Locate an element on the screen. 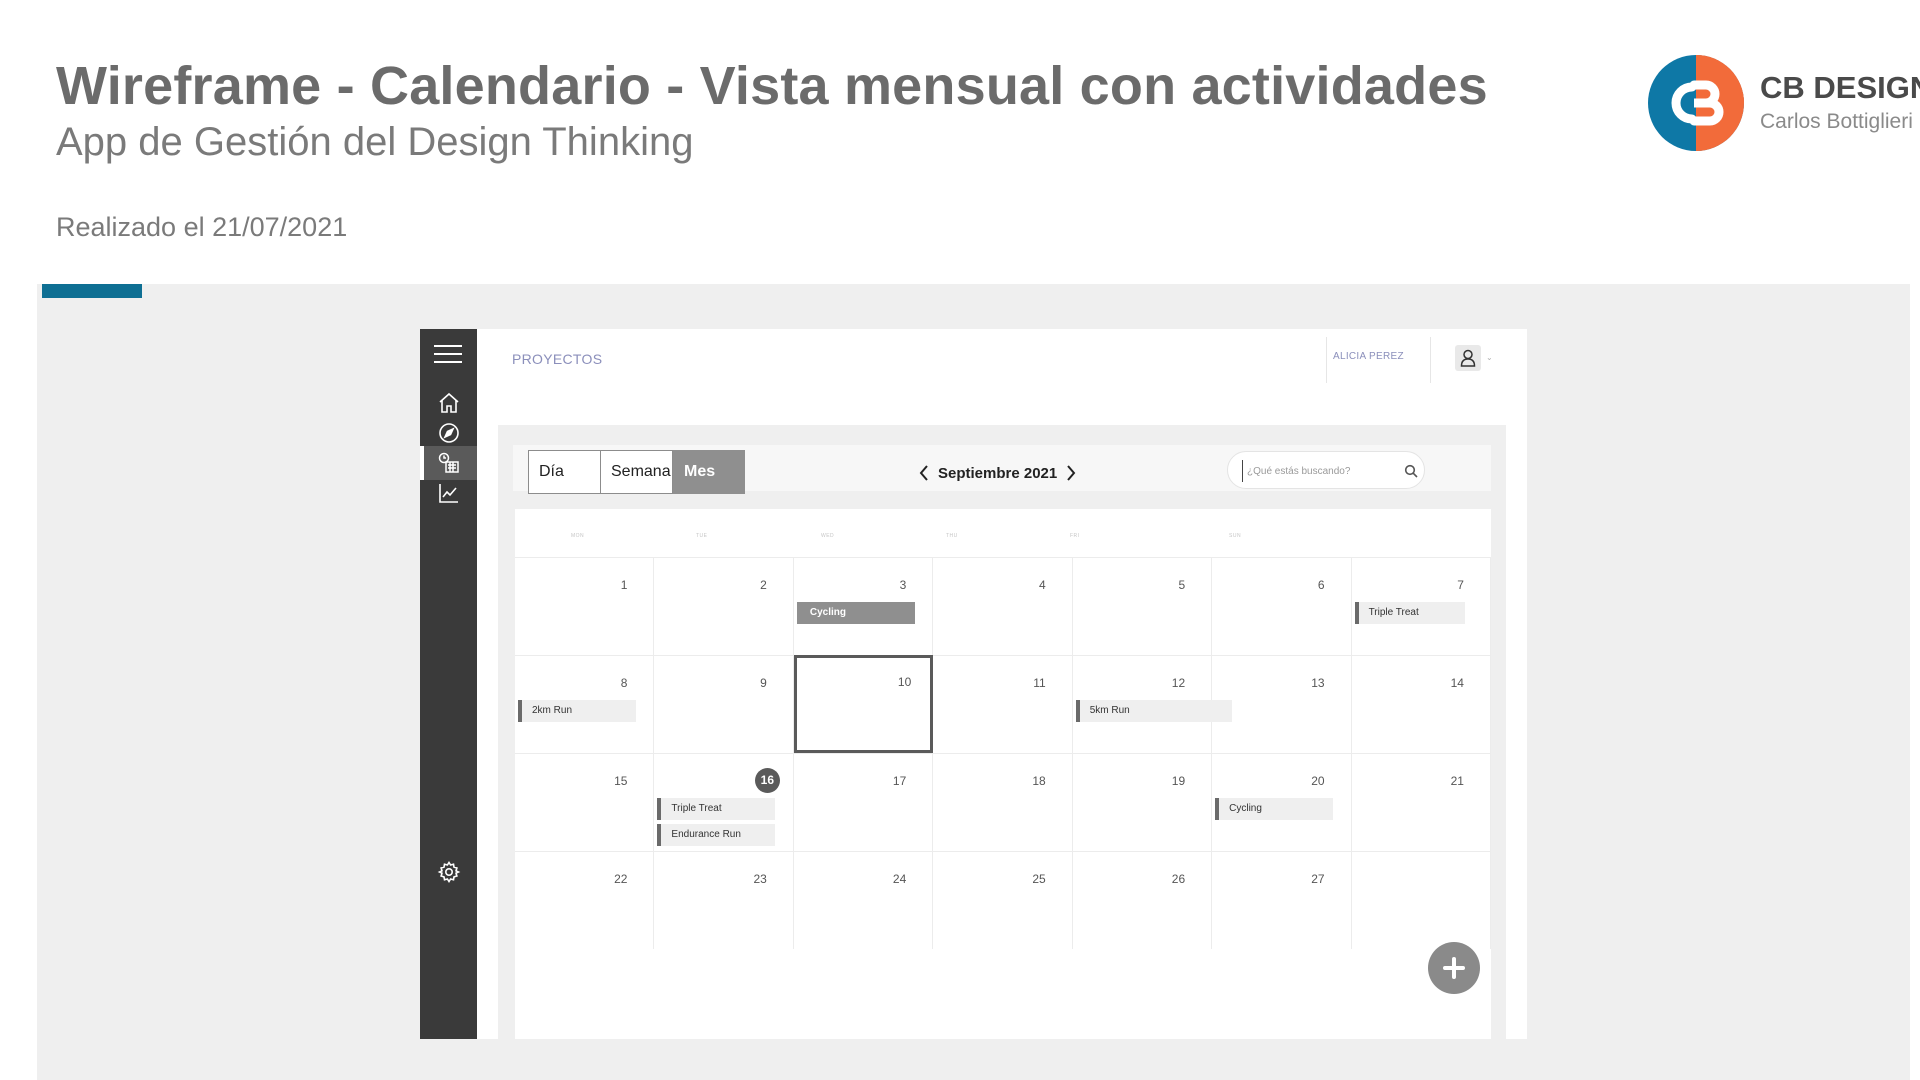  day-number: 14 is located at coordinates (1457, 683).